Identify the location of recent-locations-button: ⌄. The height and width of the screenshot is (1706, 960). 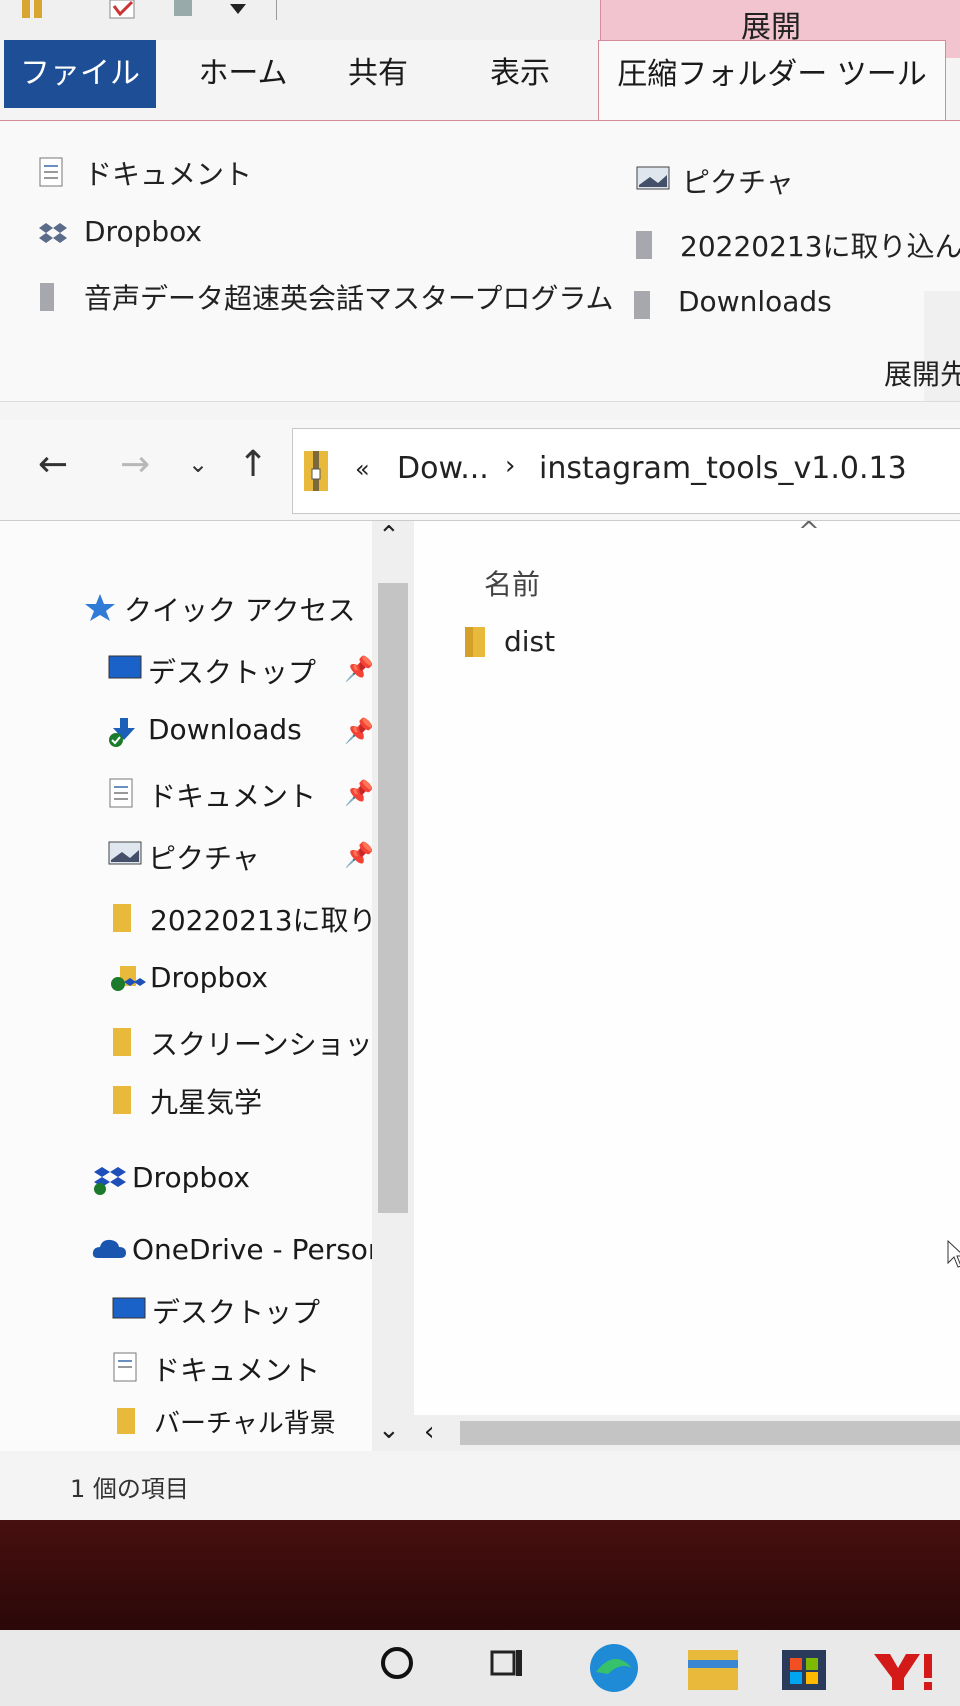
(198, 464).